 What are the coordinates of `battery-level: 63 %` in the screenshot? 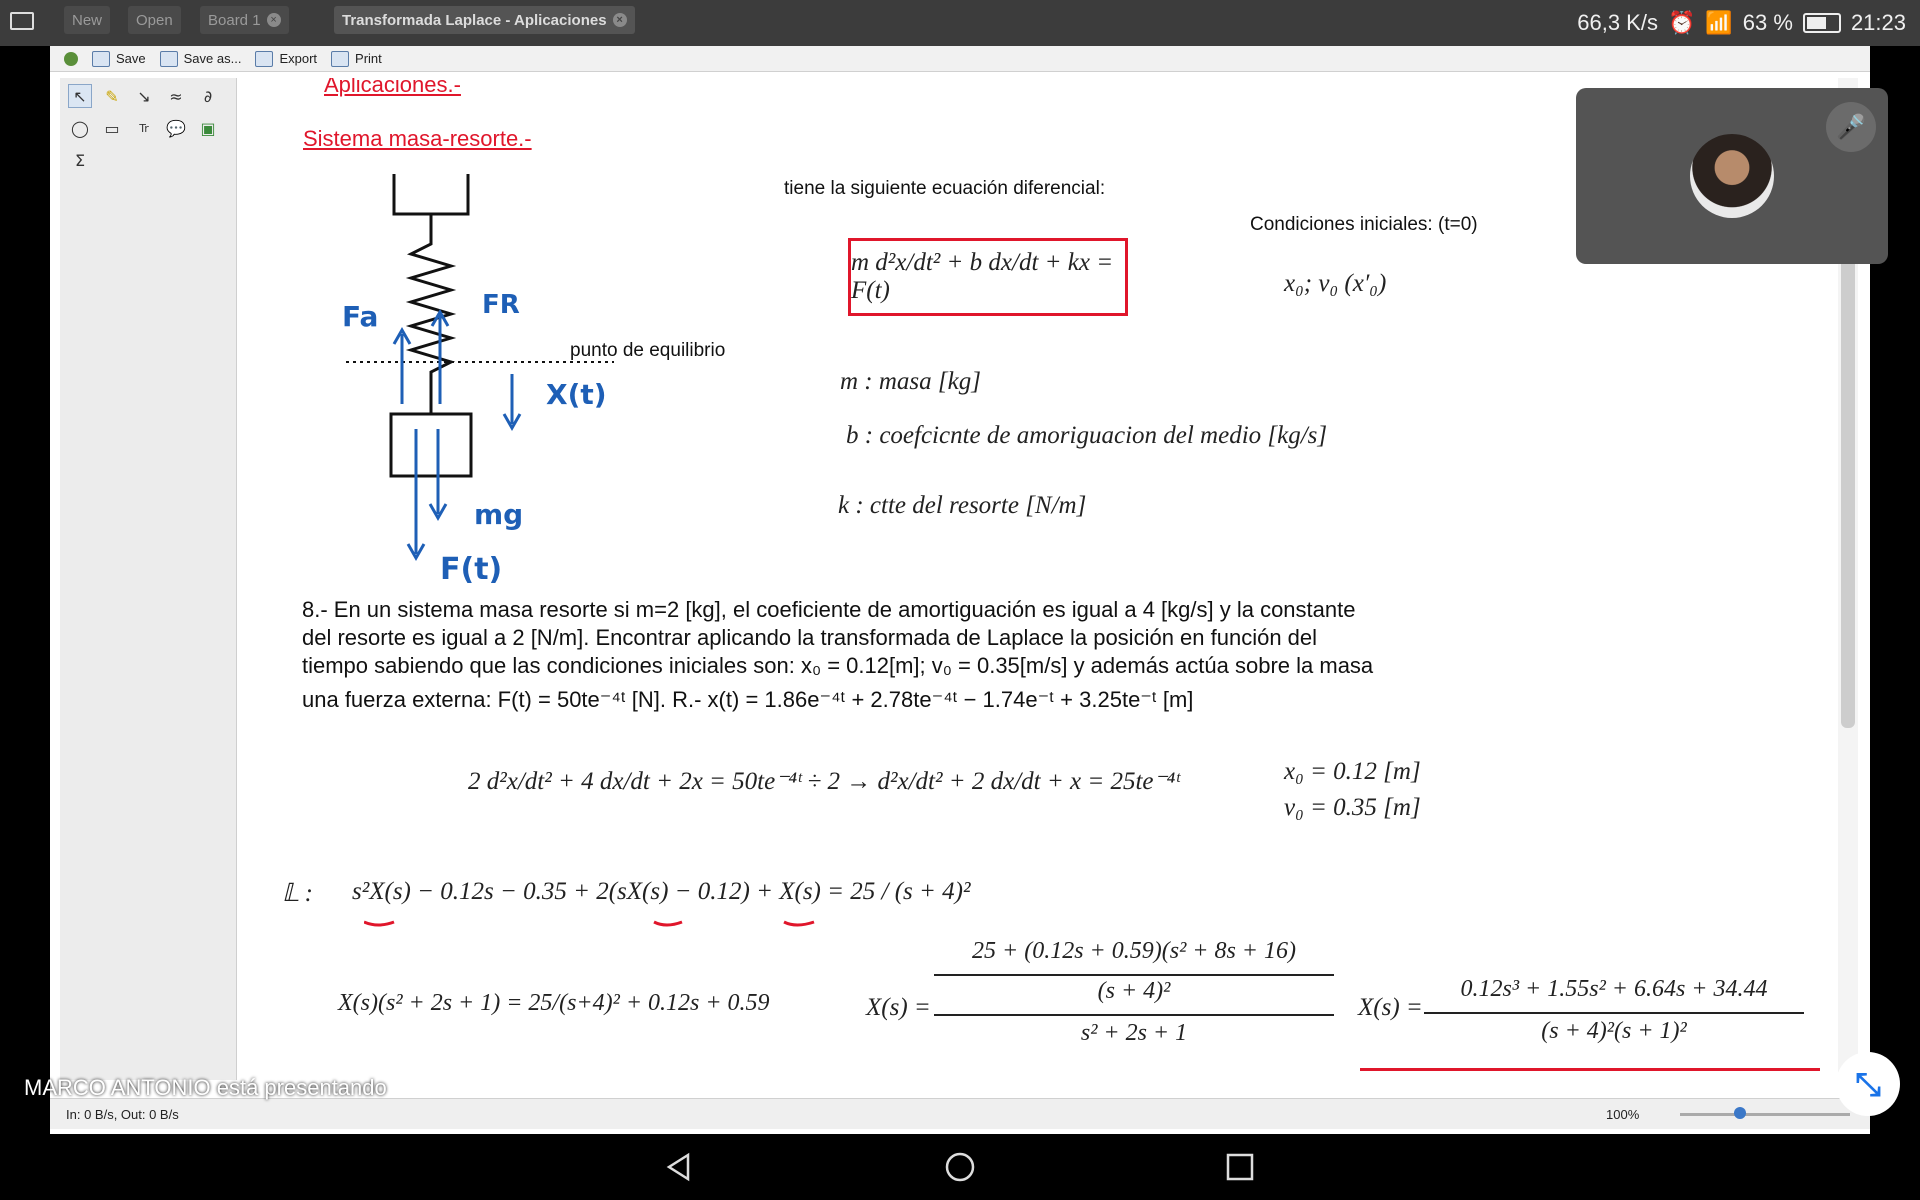 It's located at (1767, 22).